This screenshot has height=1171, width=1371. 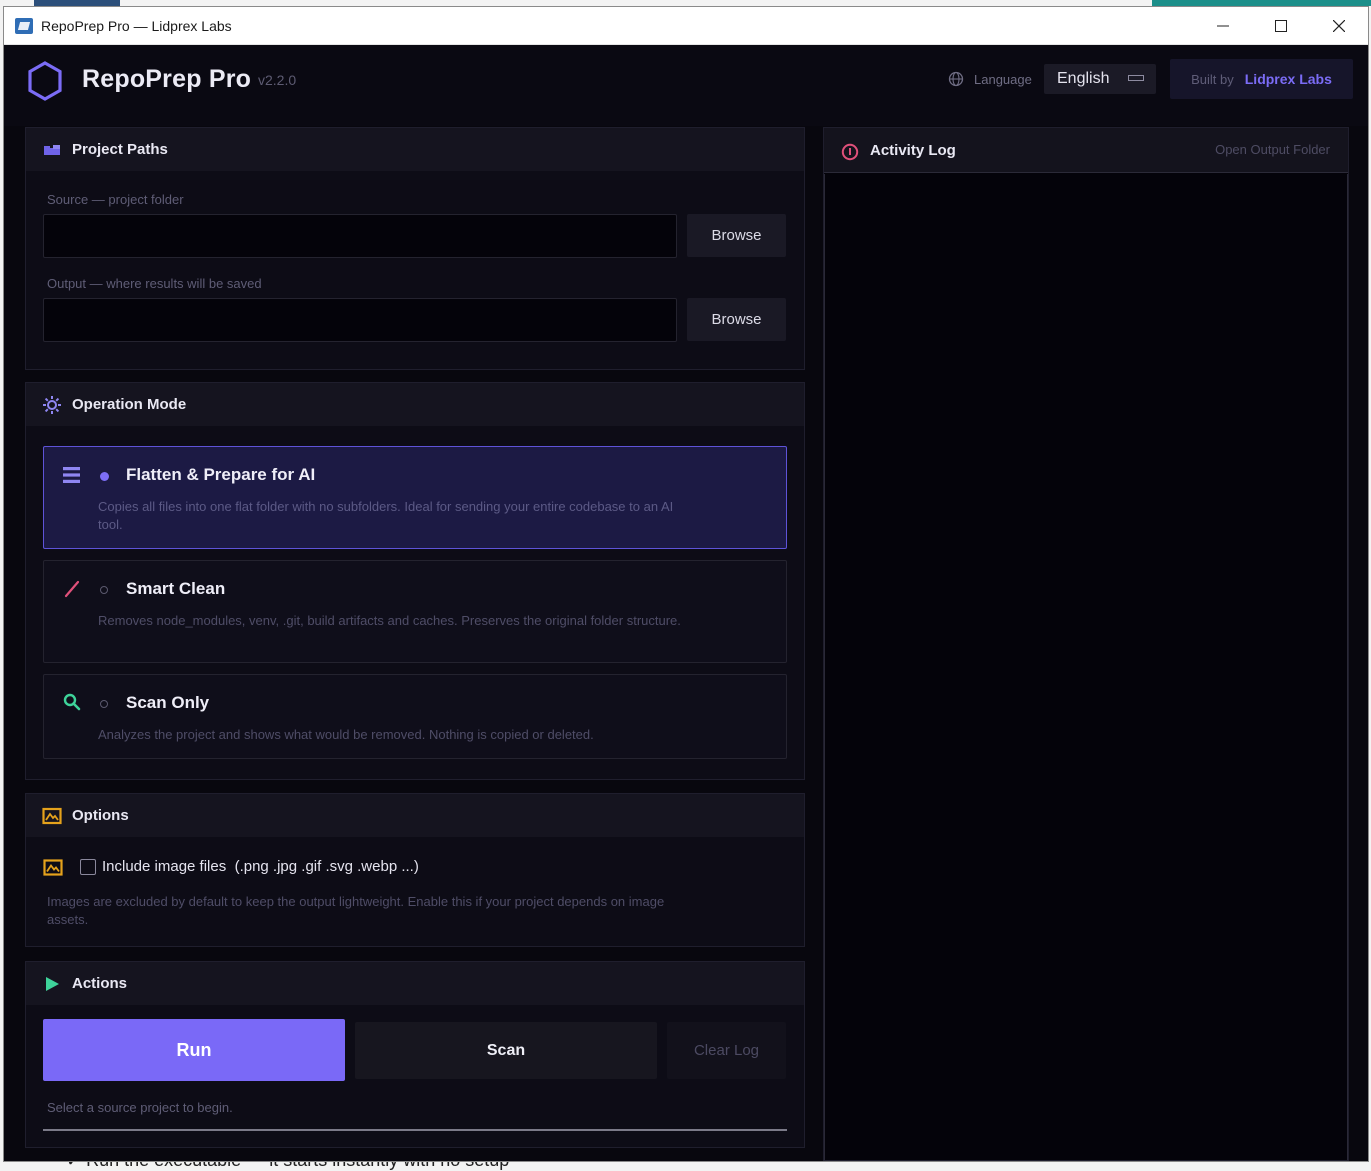 What do you see at coordinates (1136, 78) in the screenshot?
I see `dropdown-toggle-icon` at bounding box center [1136, 78].